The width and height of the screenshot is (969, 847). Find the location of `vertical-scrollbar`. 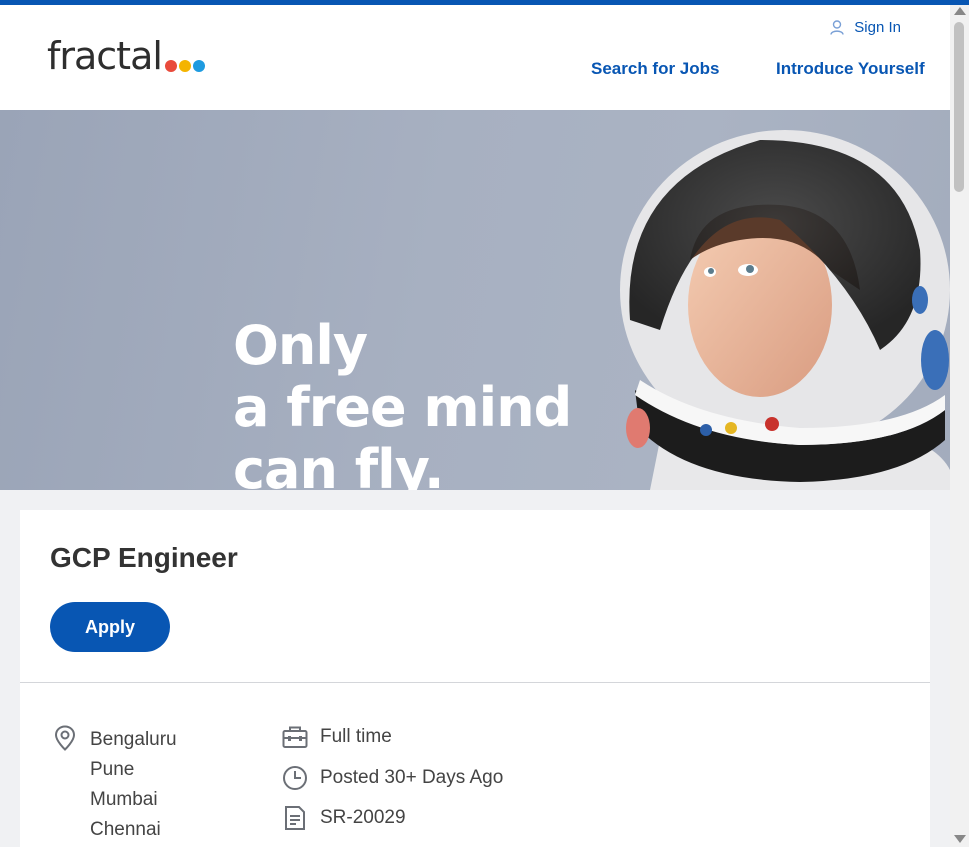

vertical-scrollbar is located at coordinates (959, 426).